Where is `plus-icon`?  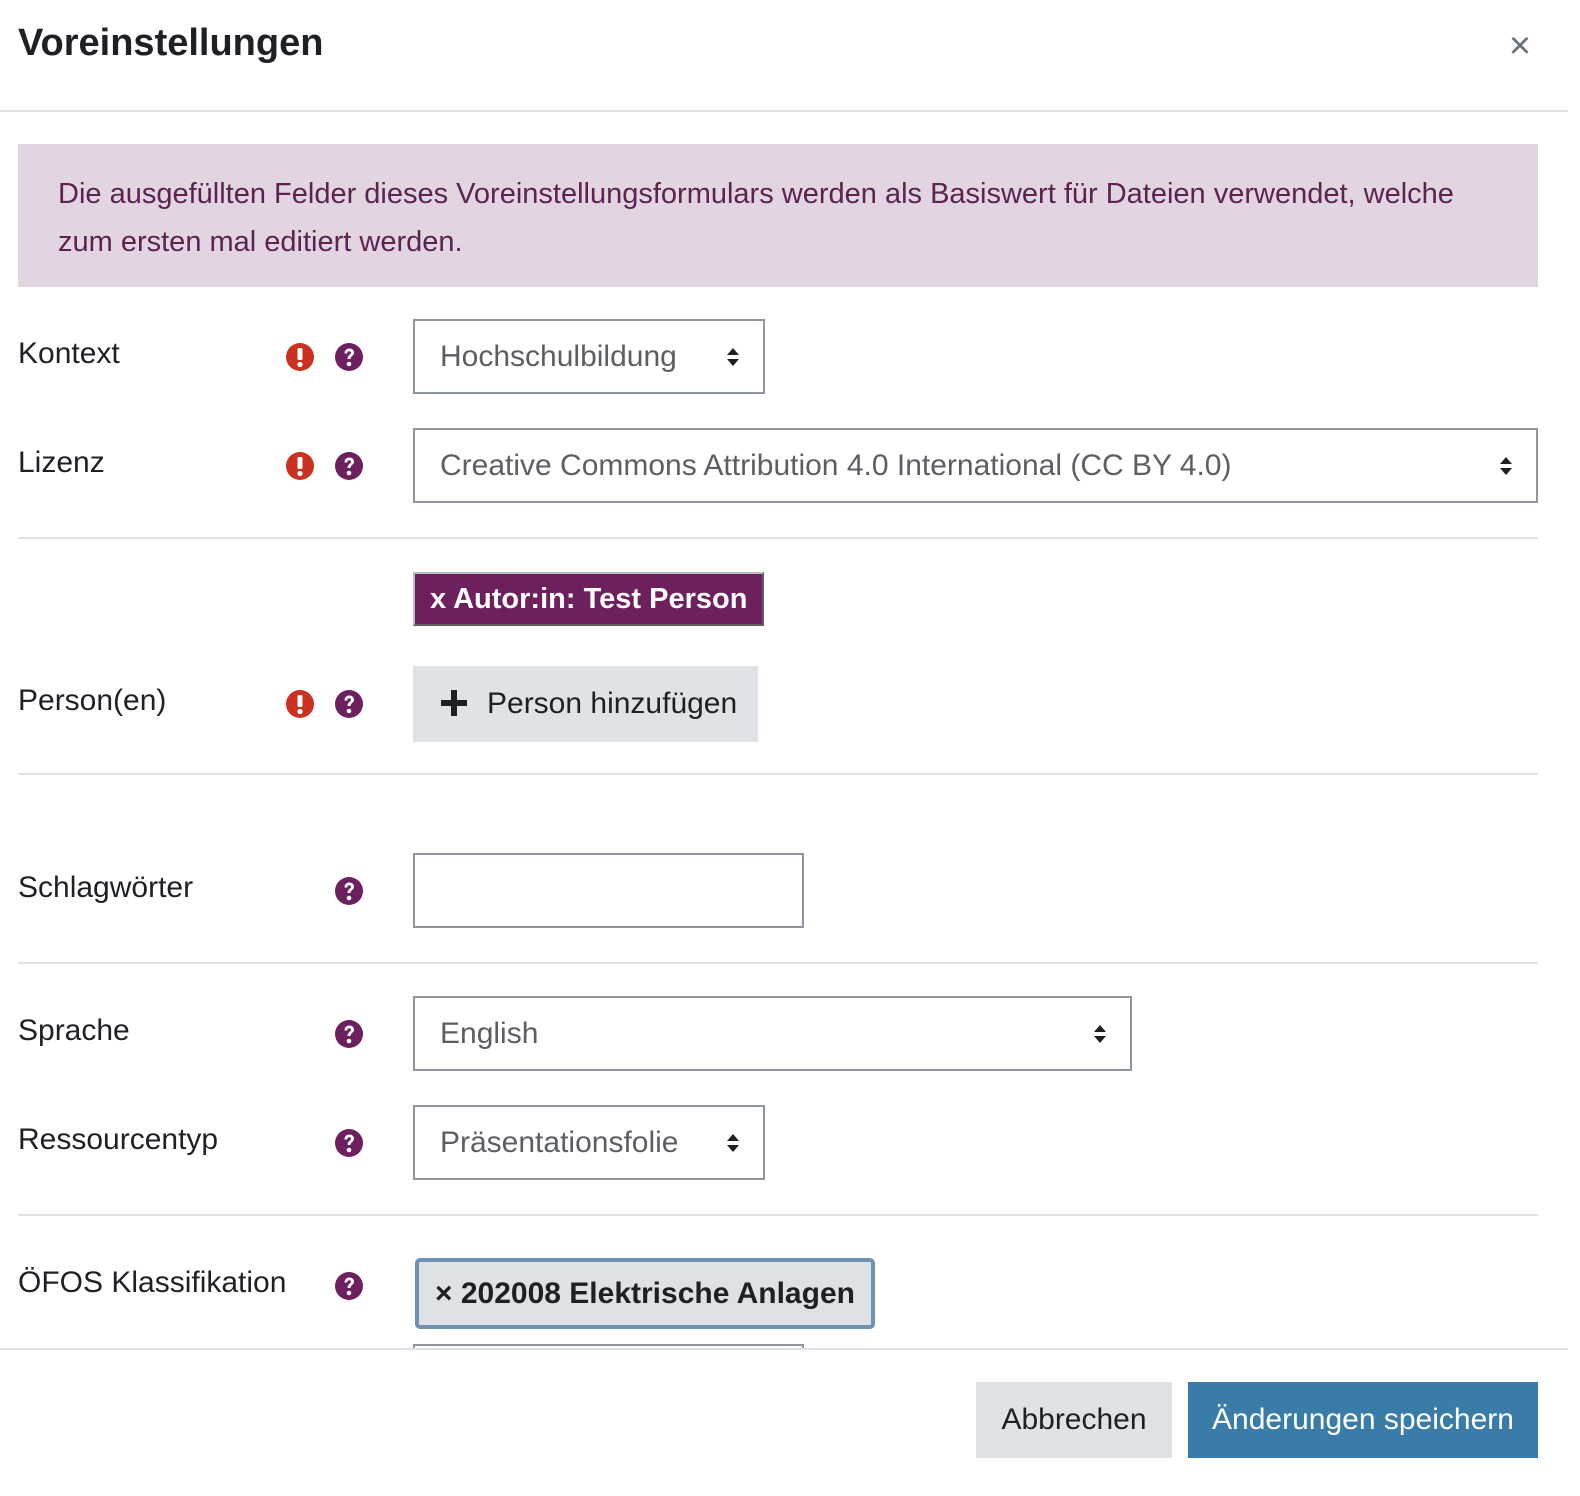
plus-icon is located at coordinates (454, 703).